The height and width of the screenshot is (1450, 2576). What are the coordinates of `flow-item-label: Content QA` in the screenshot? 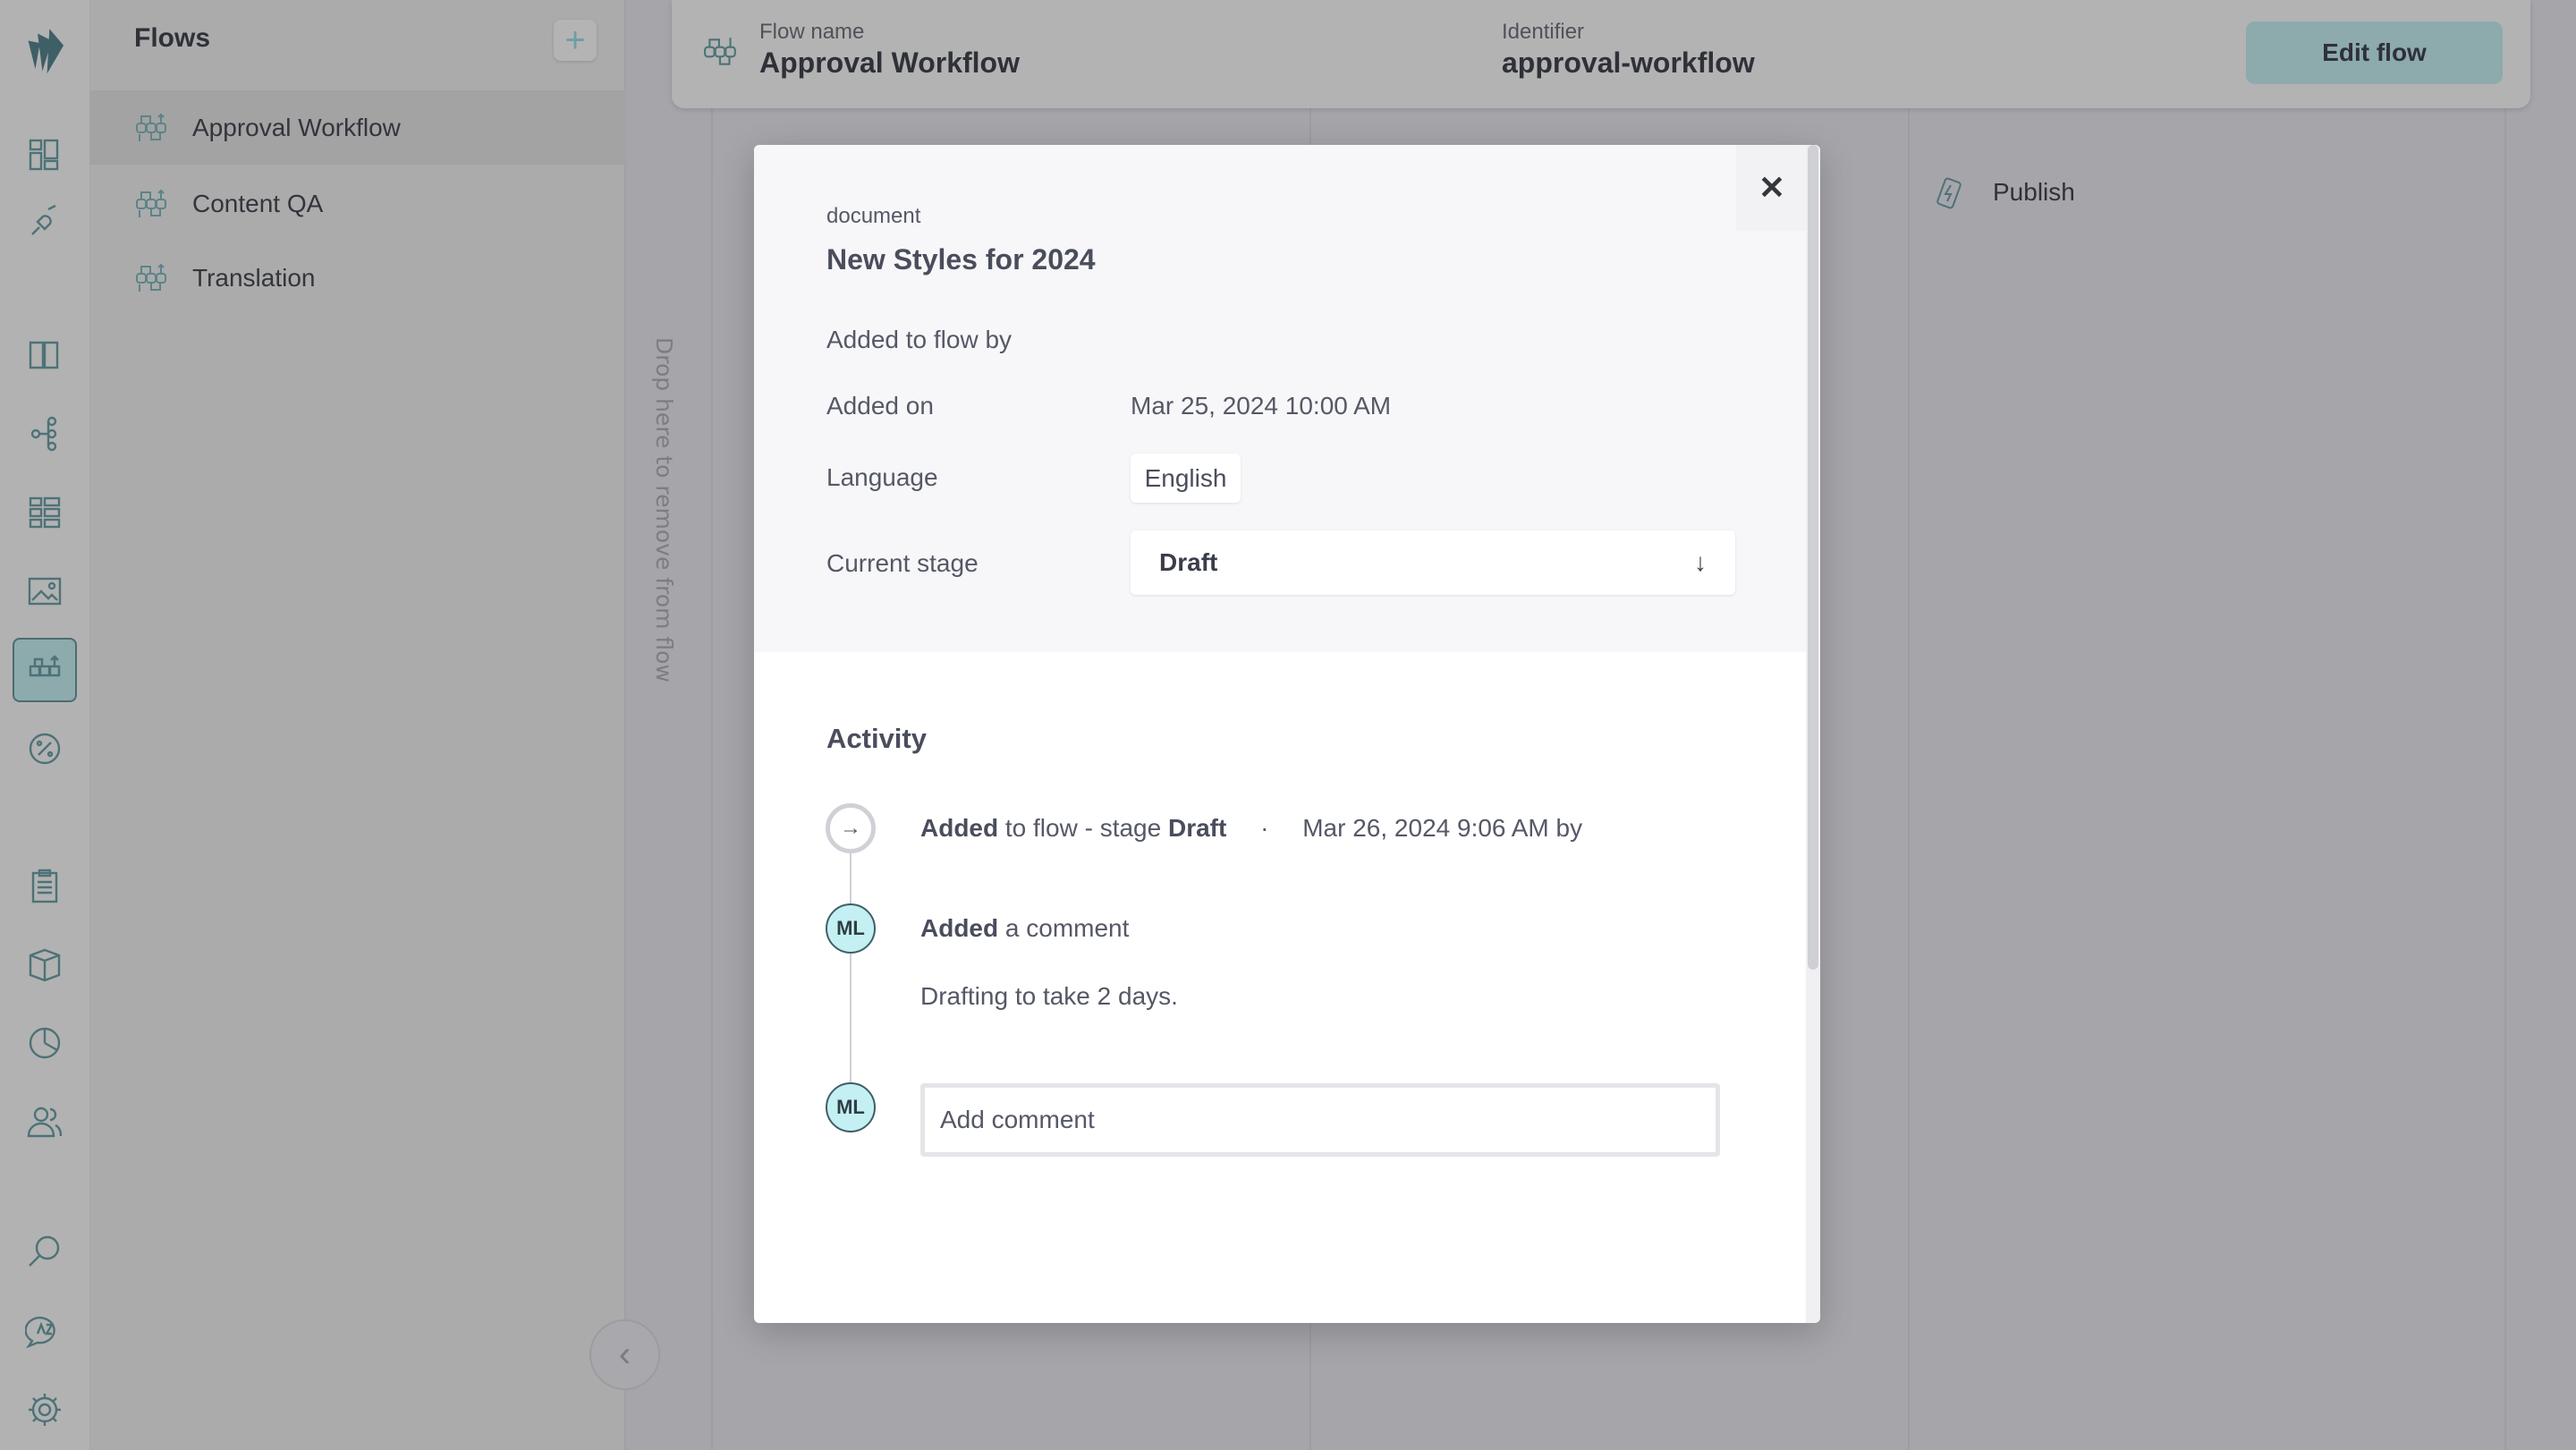 It's located at (258, 203).